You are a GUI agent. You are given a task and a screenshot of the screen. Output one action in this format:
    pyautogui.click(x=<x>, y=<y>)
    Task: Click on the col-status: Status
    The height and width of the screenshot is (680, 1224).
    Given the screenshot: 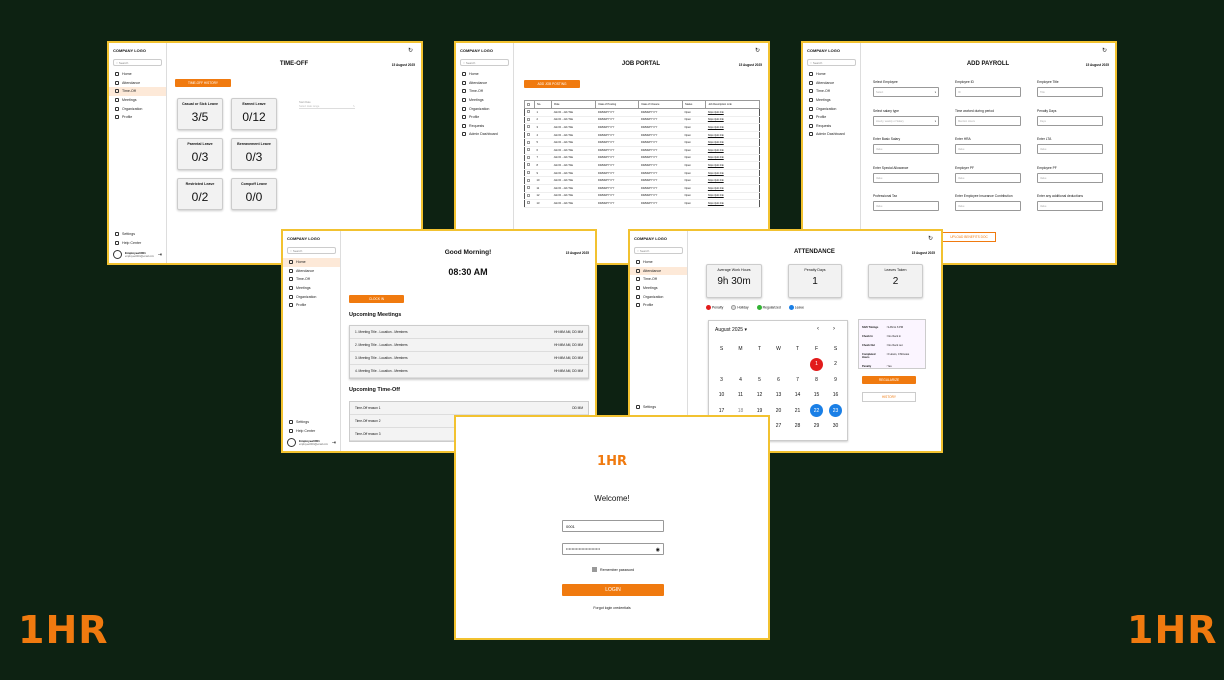 What is the action you would take?
    pyautogui.click(x=694, y=104)
    